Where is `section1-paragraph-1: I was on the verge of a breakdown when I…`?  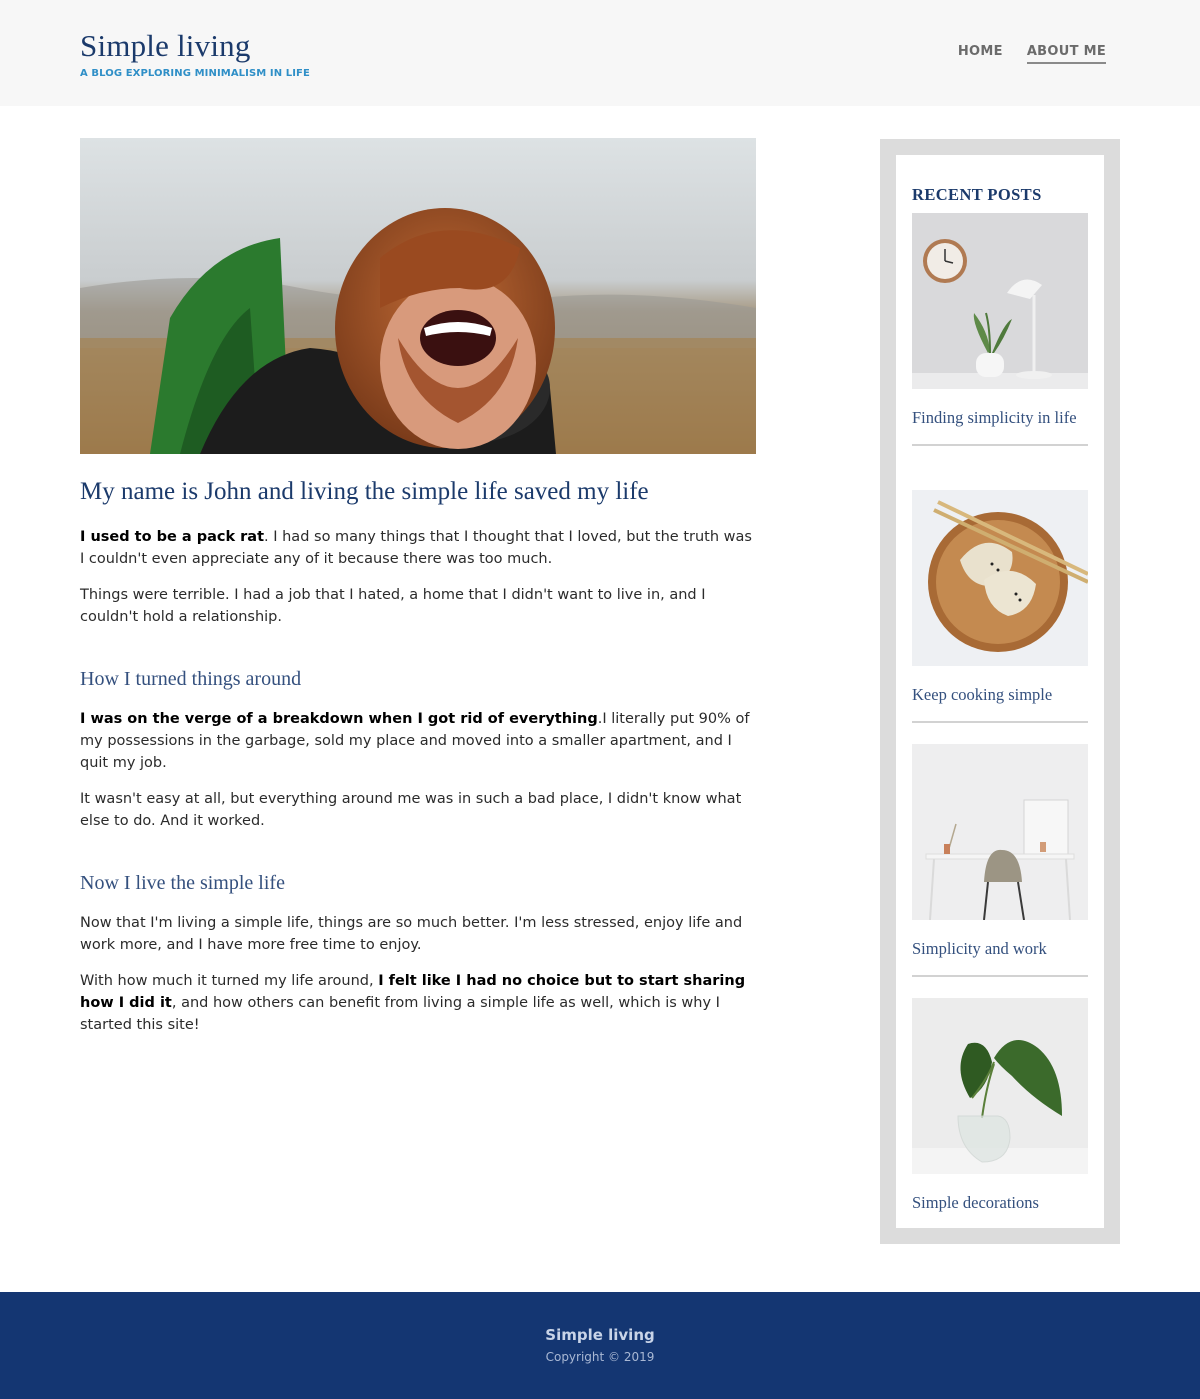 section1-paragraph-1: I was on the verge of a breakdown when I… is located at coordinates (418, 741).